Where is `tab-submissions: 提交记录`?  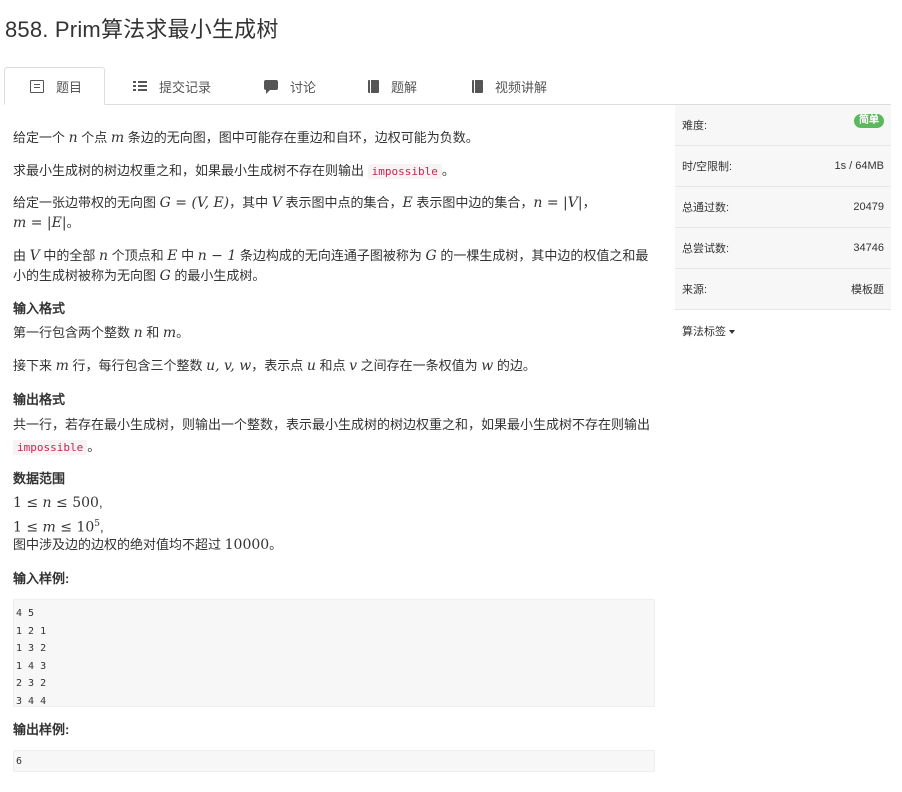 tab-submissions: 提交记录 is located at coordinates (172, 86).